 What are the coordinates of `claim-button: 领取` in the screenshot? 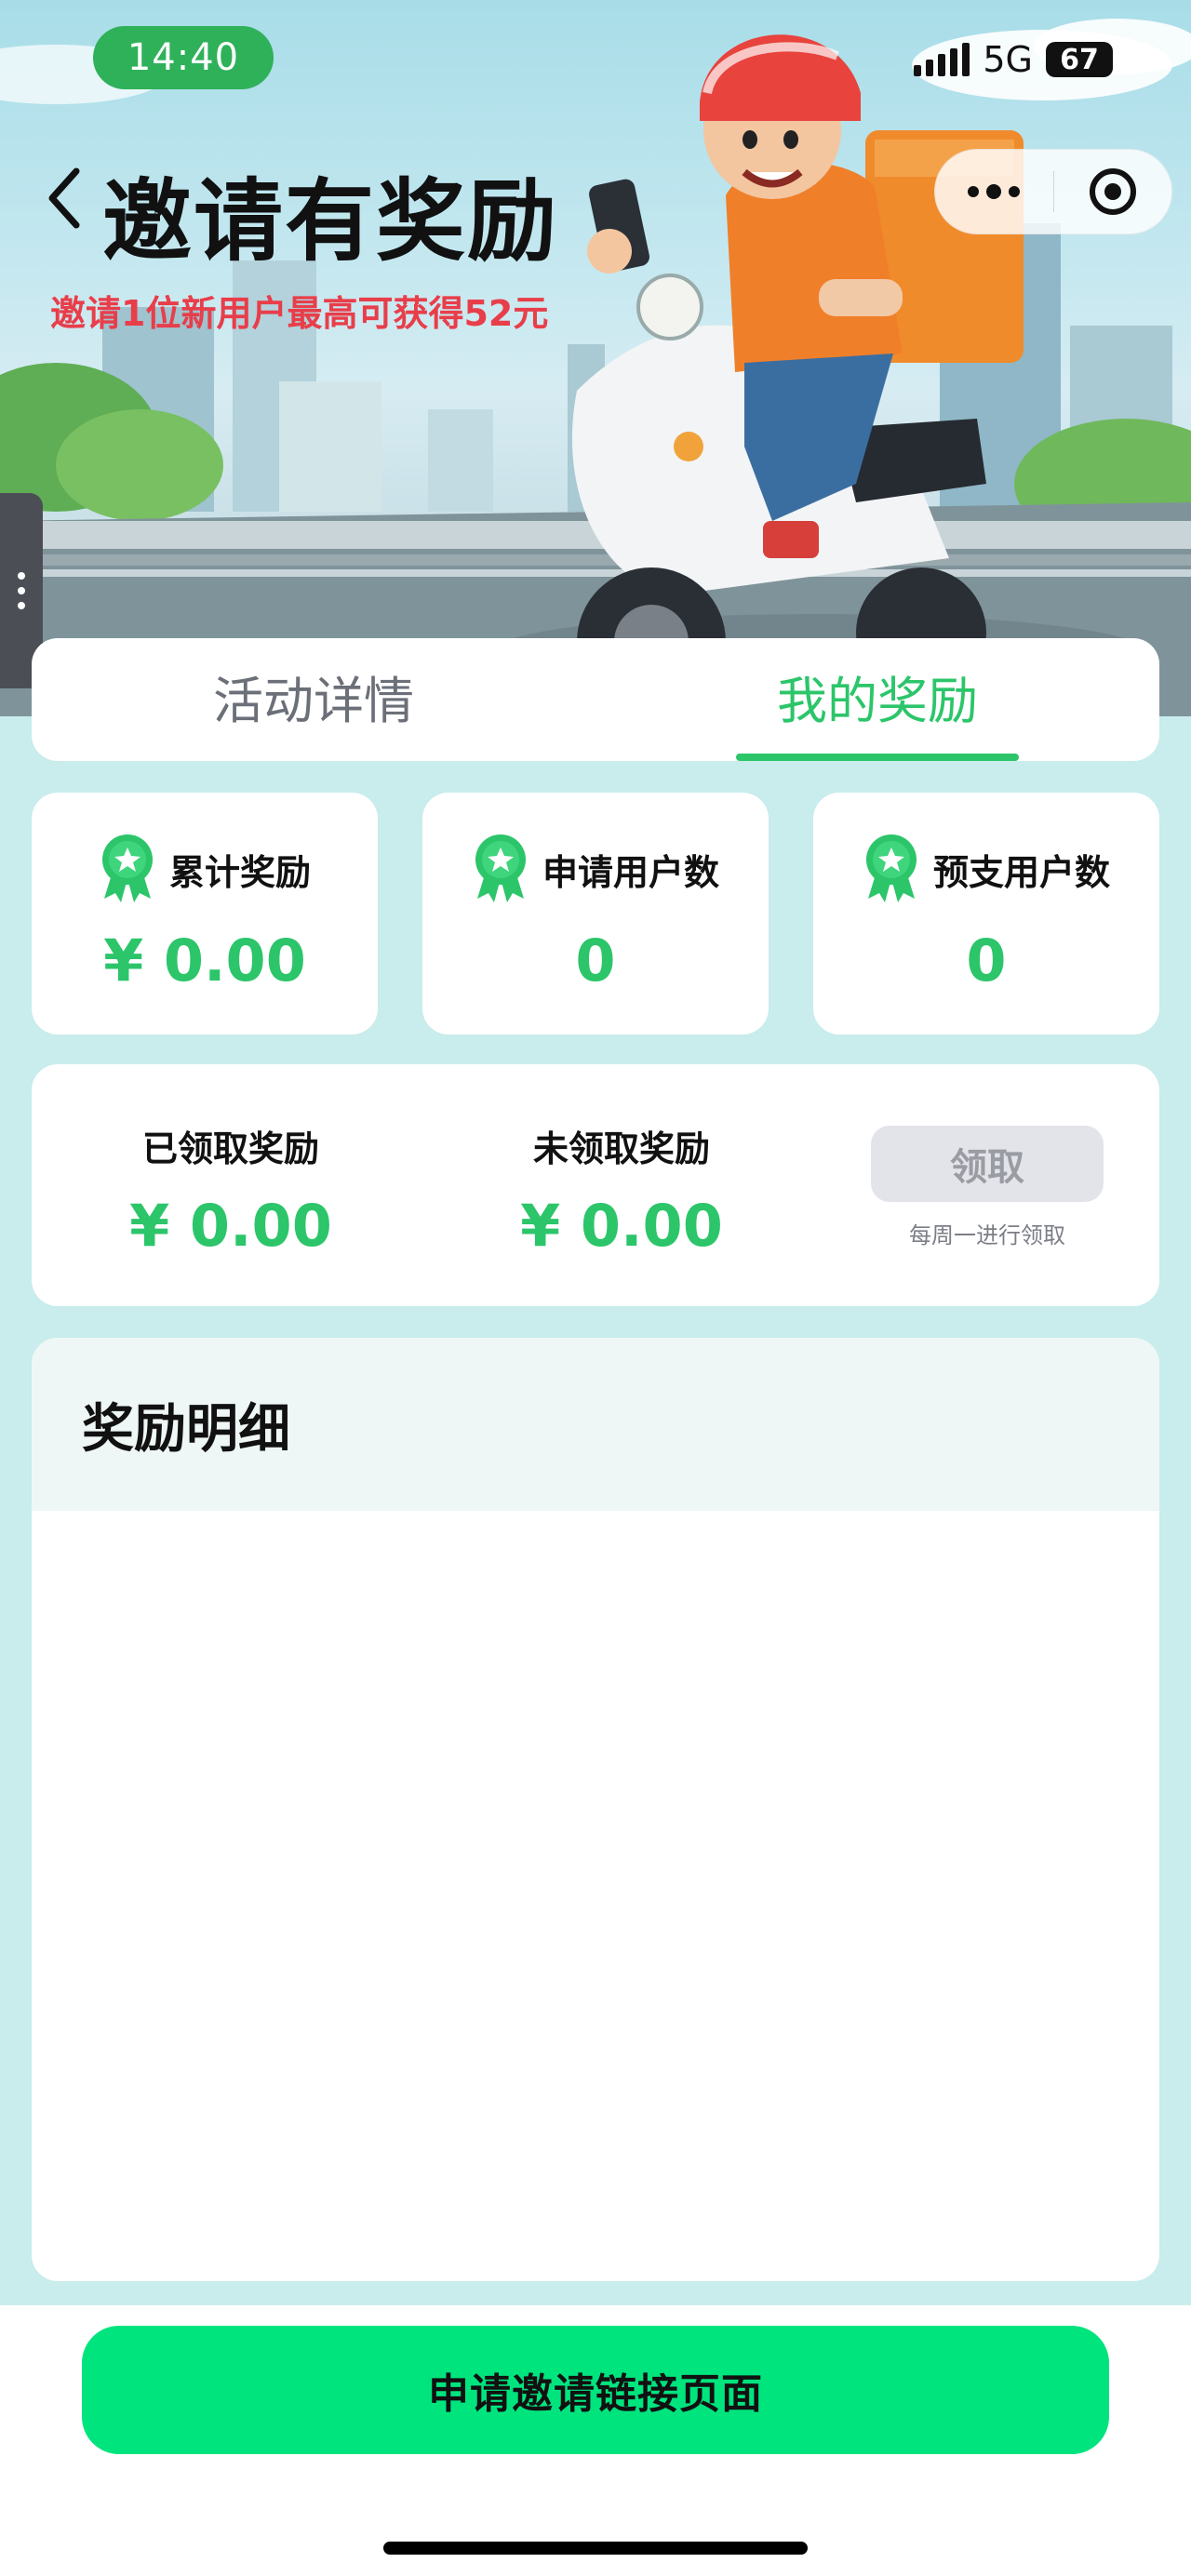 It's located at (987, 1164).